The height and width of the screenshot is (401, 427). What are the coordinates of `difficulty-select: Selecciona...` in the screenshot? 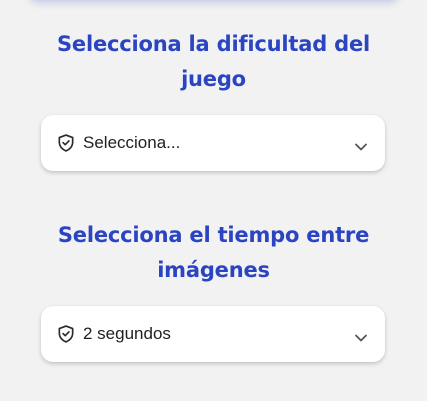 It's located at (213, 143).